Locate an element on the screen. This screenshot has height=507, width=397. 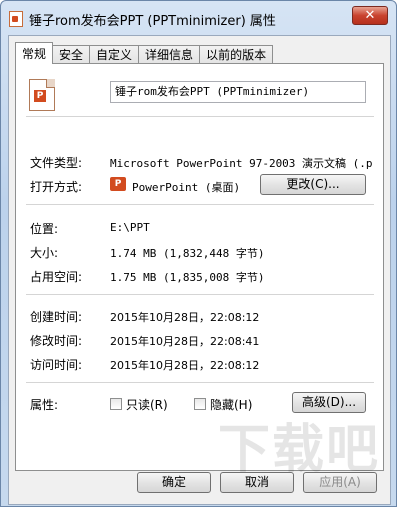
size-on-disk-value: 1.75 MB (1,835,008 字节) is located at coordinates (187, 277).